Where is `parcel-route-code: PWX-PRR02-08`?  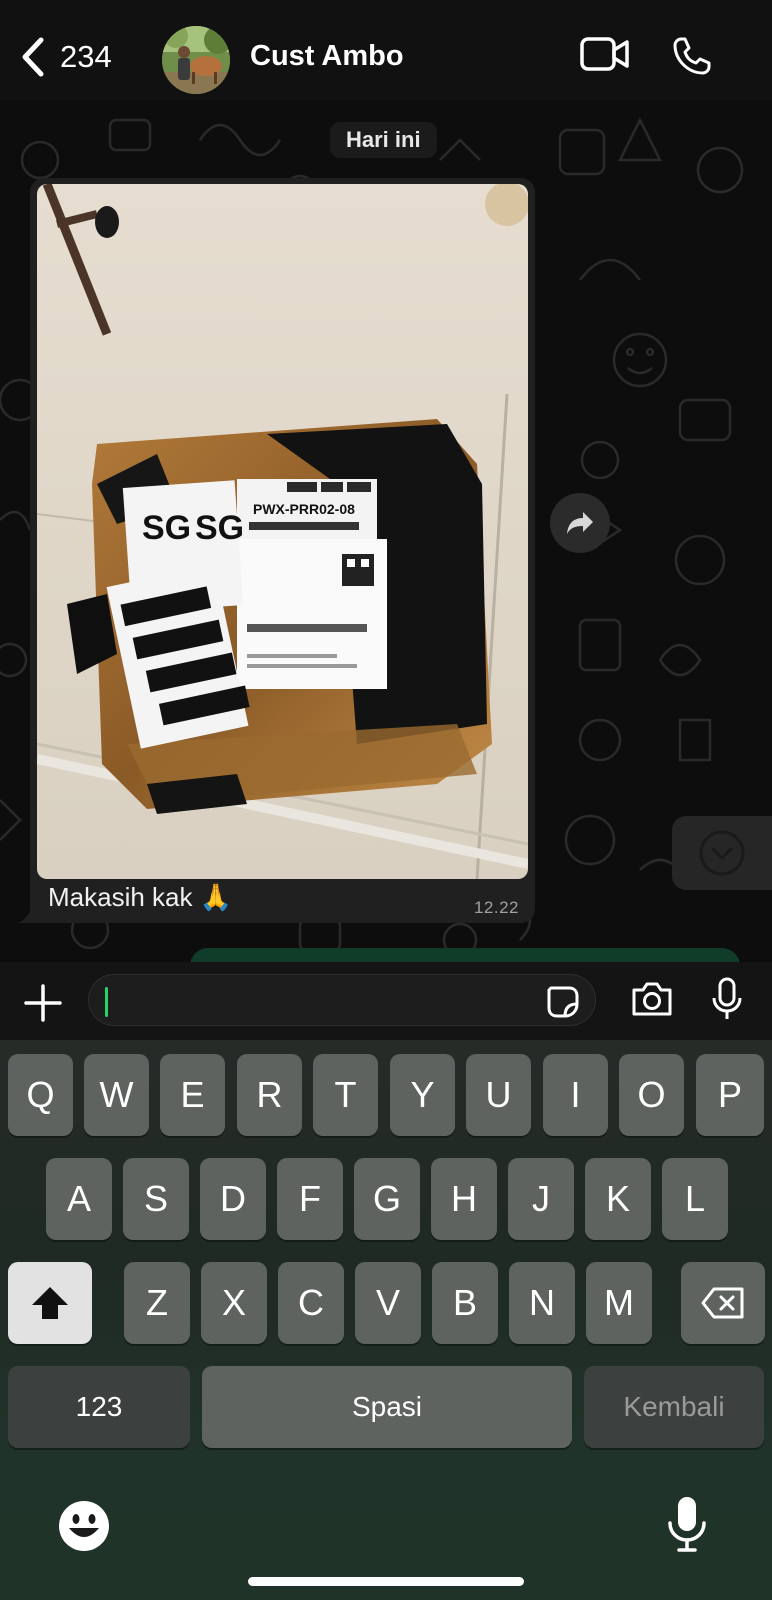
parcel-route-code: PWX-PRR02-08 is located at coordinates (304, 509).